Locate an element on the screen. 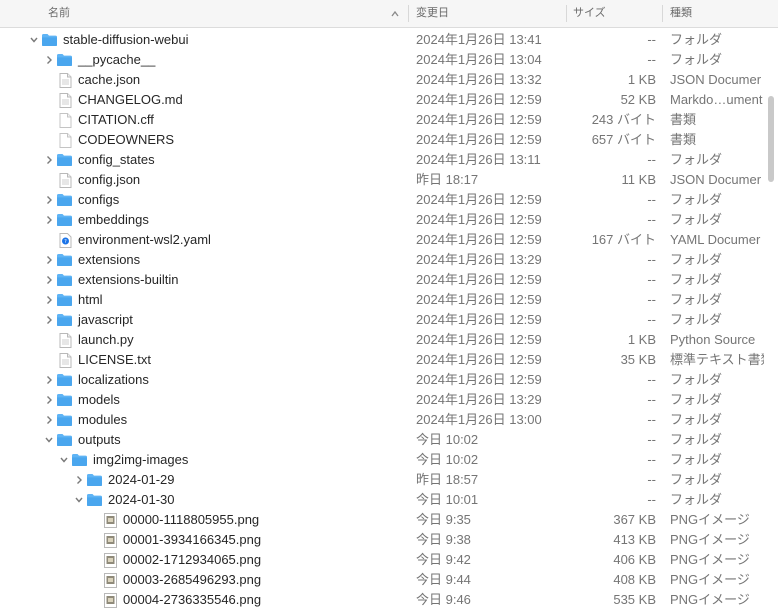 Image resolution: width=778 pixels, height=614 pixels. file-row: LICENSE.txt 2024年1月26日 12:59 35 KB 標準テキスト書類 is located at coordinates (389, 360).